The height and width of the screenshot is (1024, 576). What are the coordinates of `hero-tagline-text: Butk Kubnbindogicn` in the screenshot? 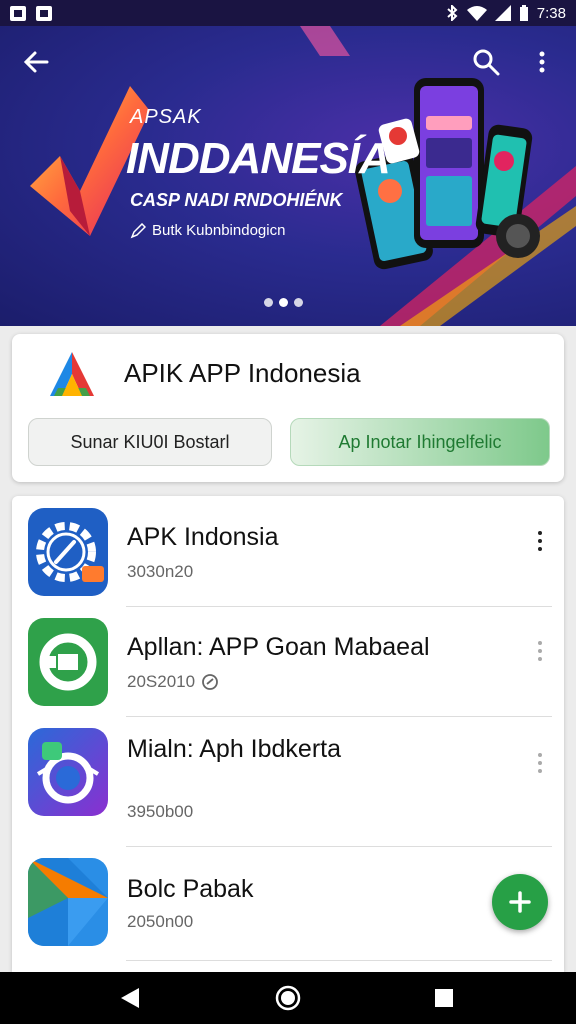 It's located at (219, 230).